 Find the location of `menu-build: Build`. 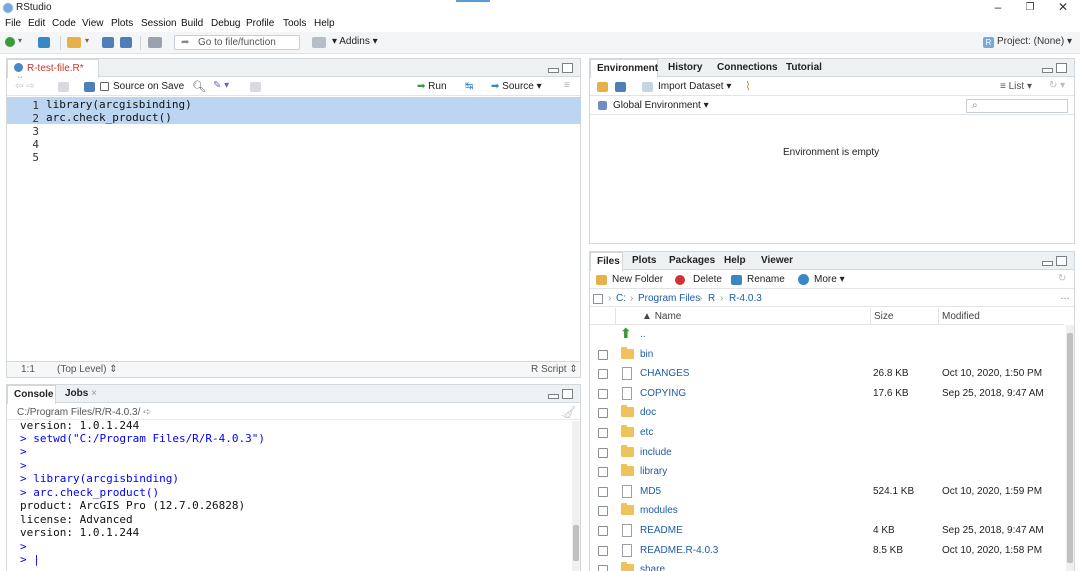

menu-build: Build is located at coordinates (192, 23).